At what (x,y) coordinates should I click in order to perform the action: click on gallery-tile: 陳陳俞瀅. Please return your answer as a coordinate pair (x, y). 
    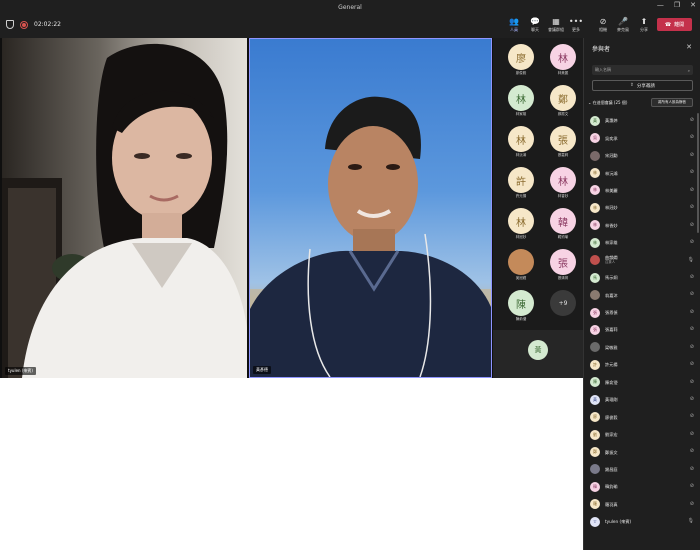
    Looking at the image, I should click on (521, 310).